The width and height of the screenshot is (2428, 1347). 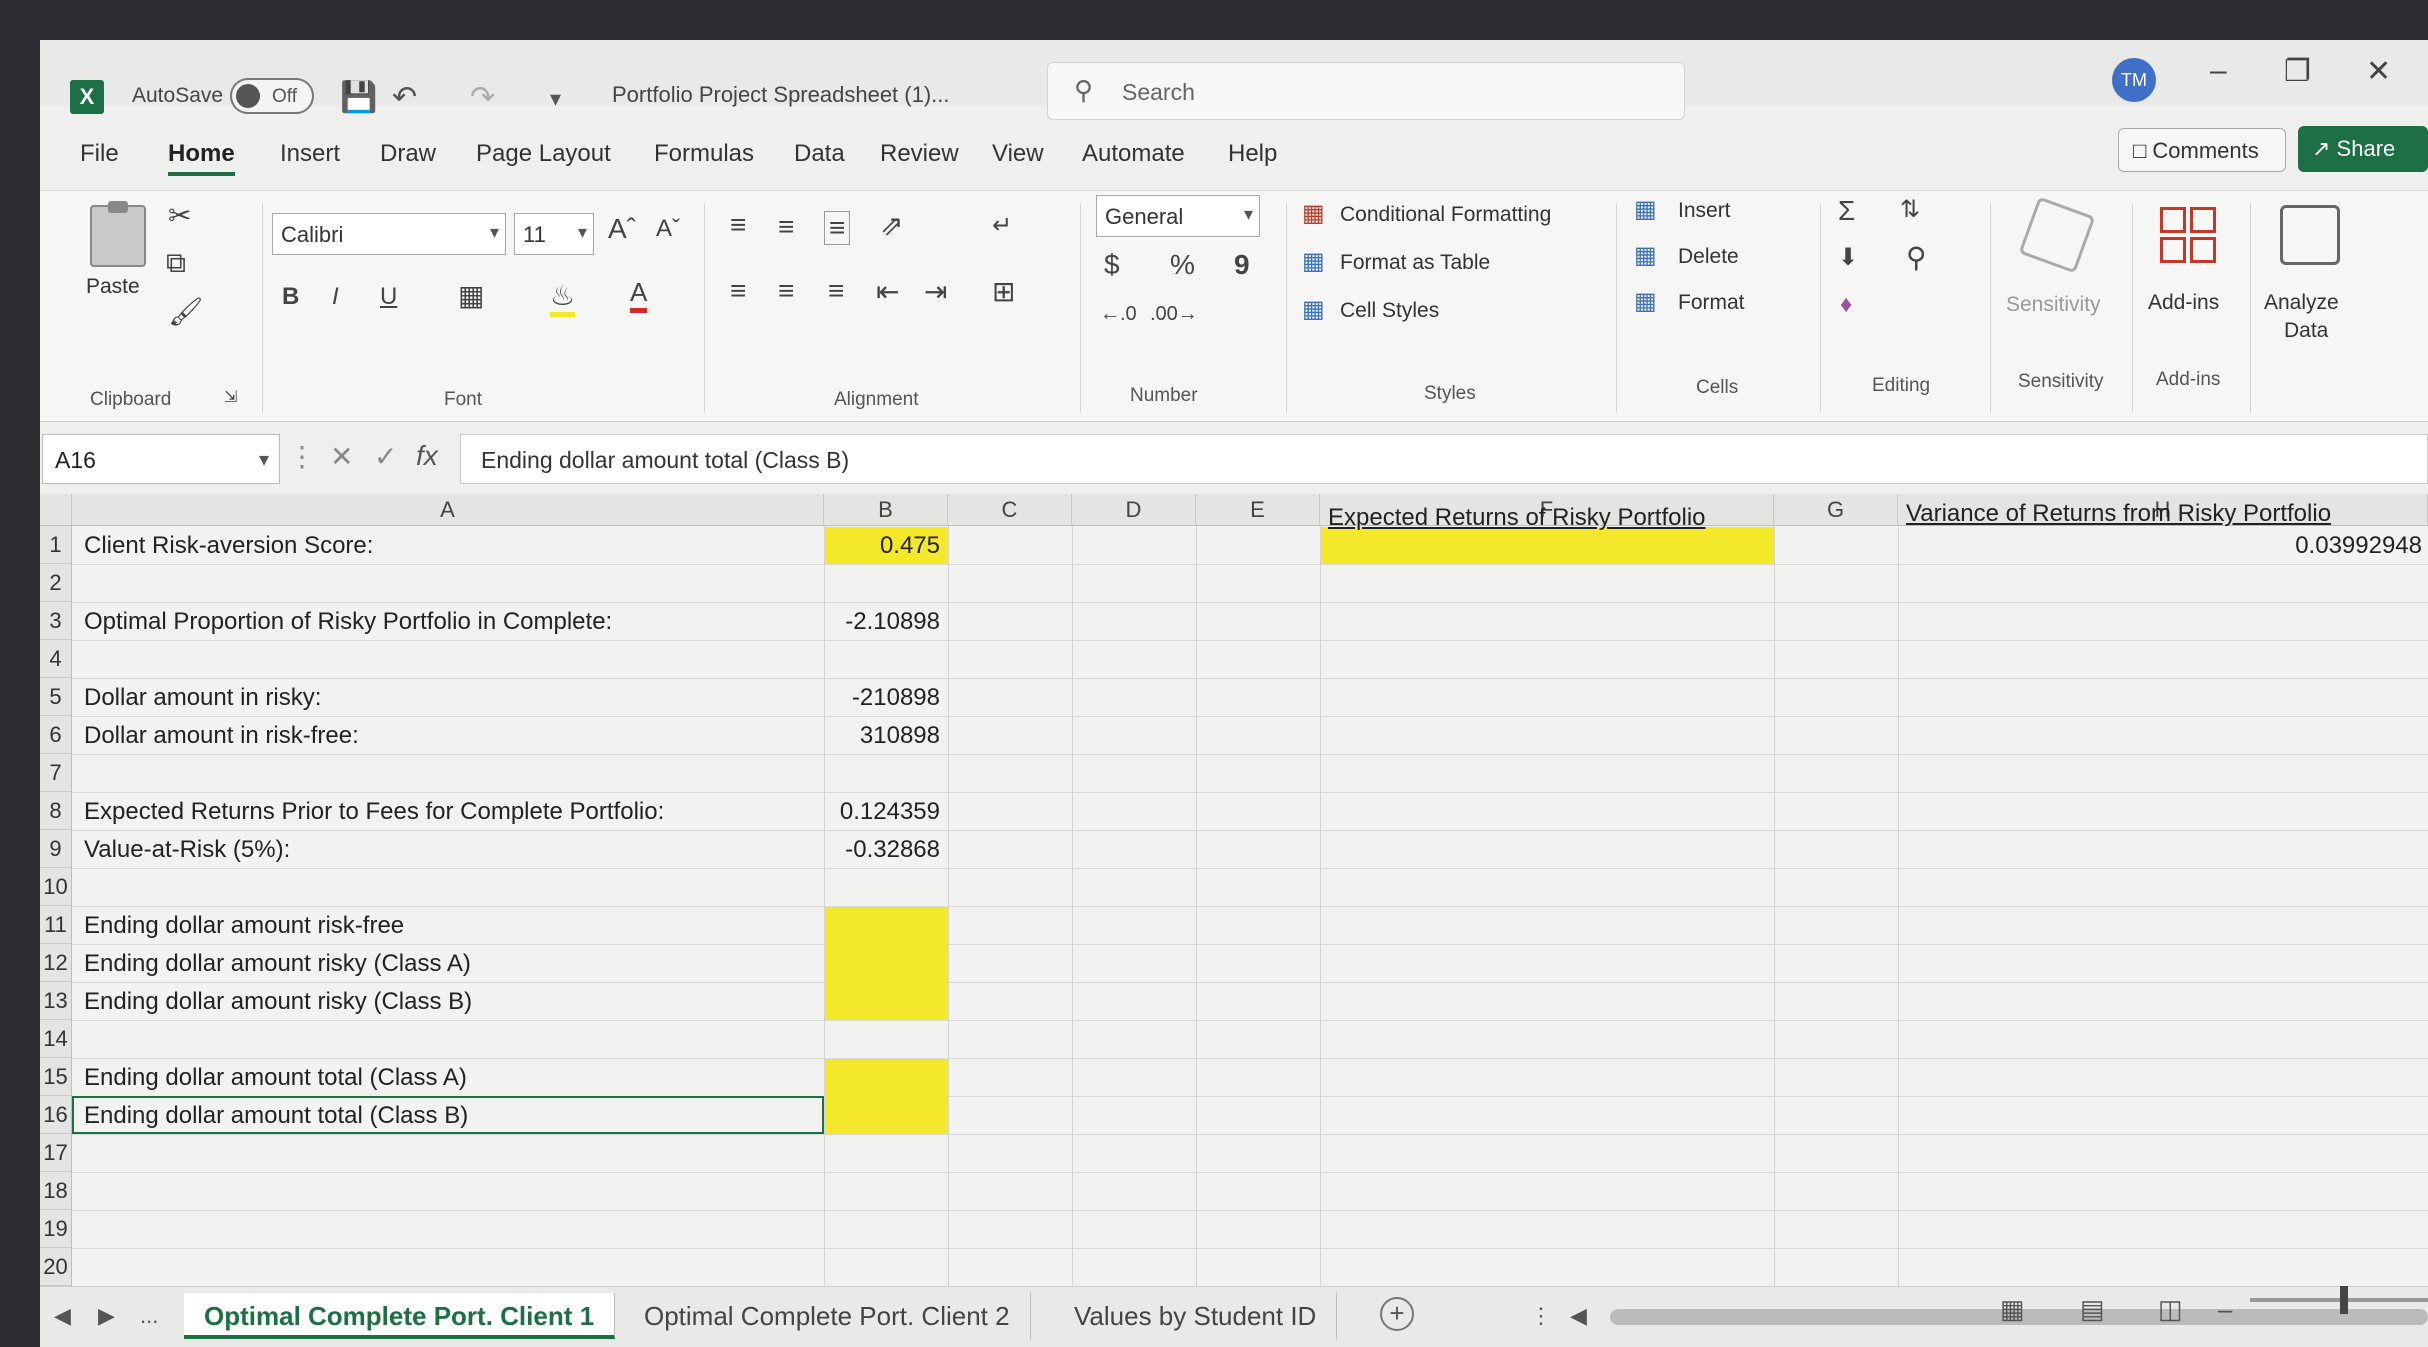 I want to click on row-header-16: 16, so click(x=56, y=1115).